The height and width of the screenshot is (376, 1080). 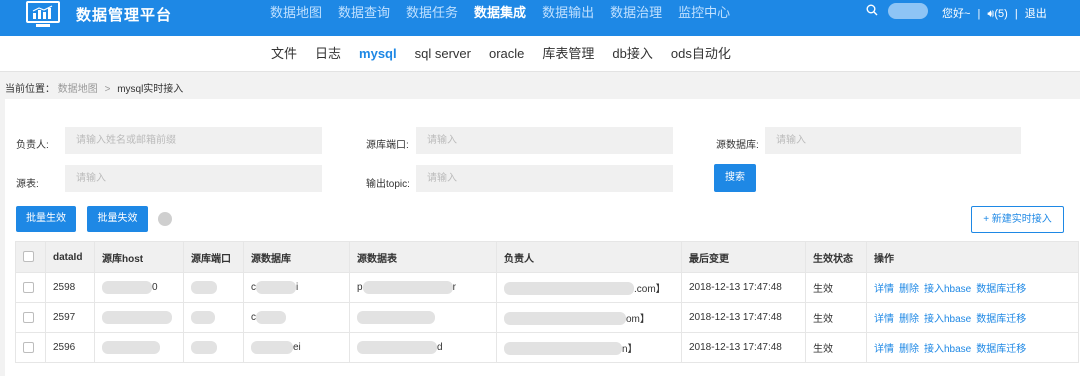 What do you see at coordinates (364, 13) in the screenshot?
I see `main-nav-item: 数据查询` at bounding box center [364, 13].